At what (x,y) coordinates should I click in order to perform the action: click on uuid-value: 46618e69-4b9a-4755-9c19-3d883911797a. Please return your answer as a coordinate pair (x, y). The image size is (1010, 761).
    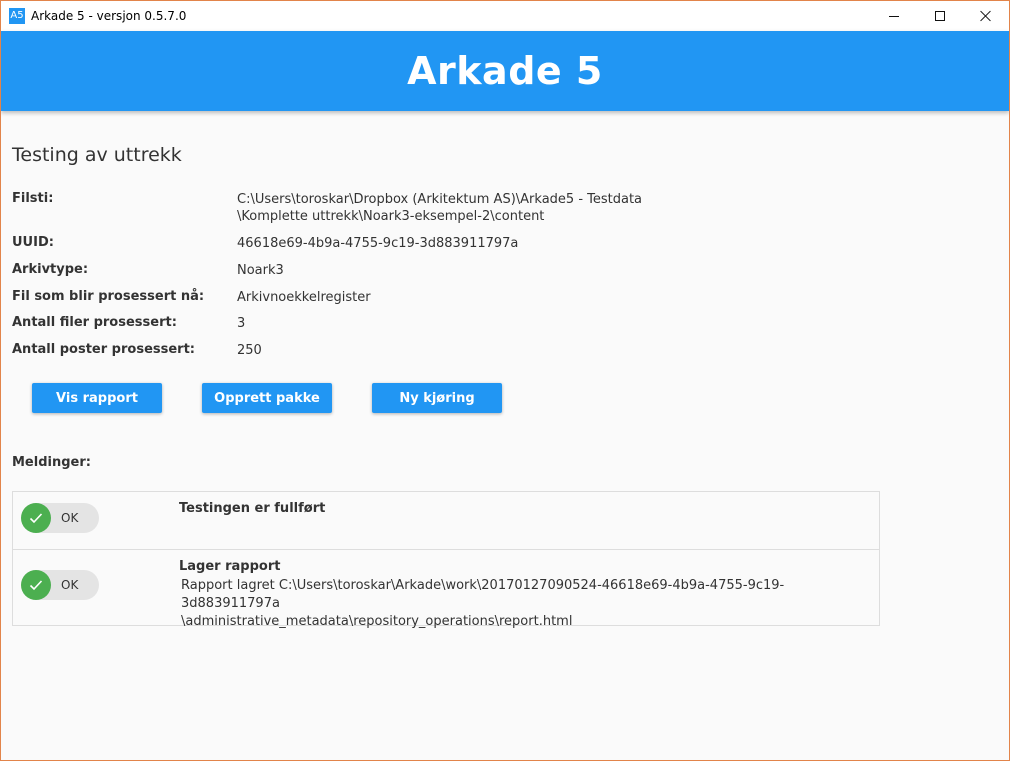
    Looking at the image, I should click on (378, 243).